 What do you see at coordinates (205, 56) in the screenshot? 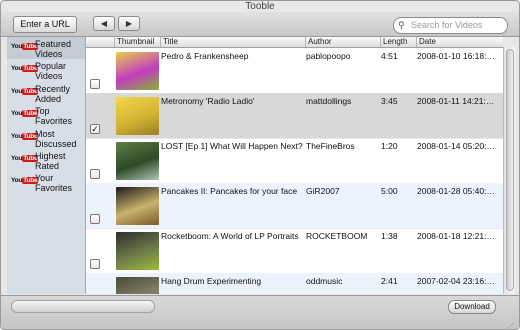
I see `video-title: Pedro & Frankensheep` at bounding box center [205, 56].